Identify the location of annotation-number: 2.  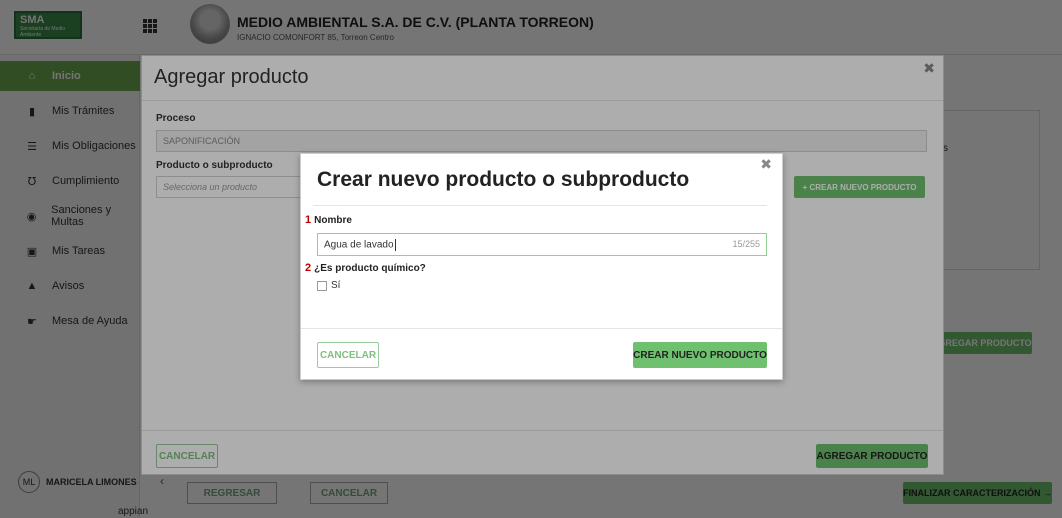
(308, 268).